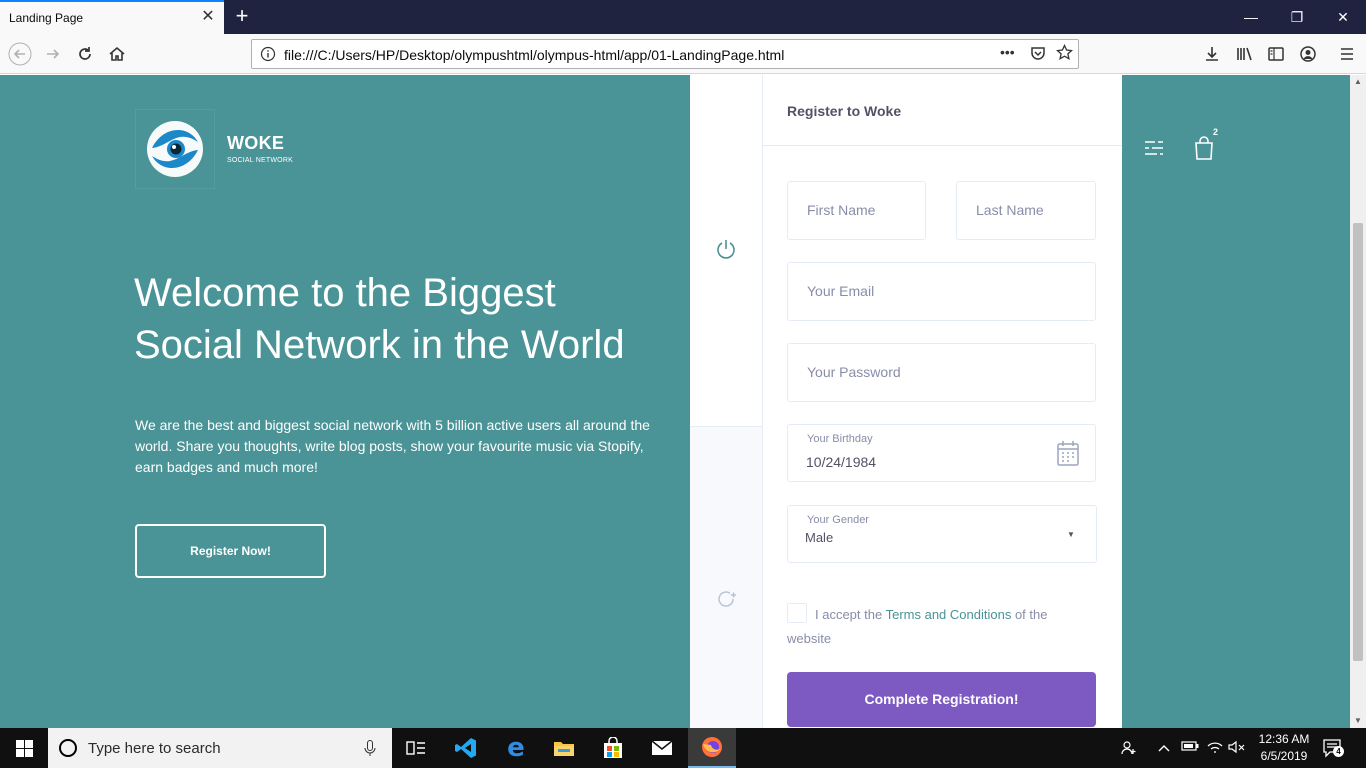 The height and width of the screenshot is (768, 1366). I want to click on birthday-label: Your Birthday, so click(840, 439).